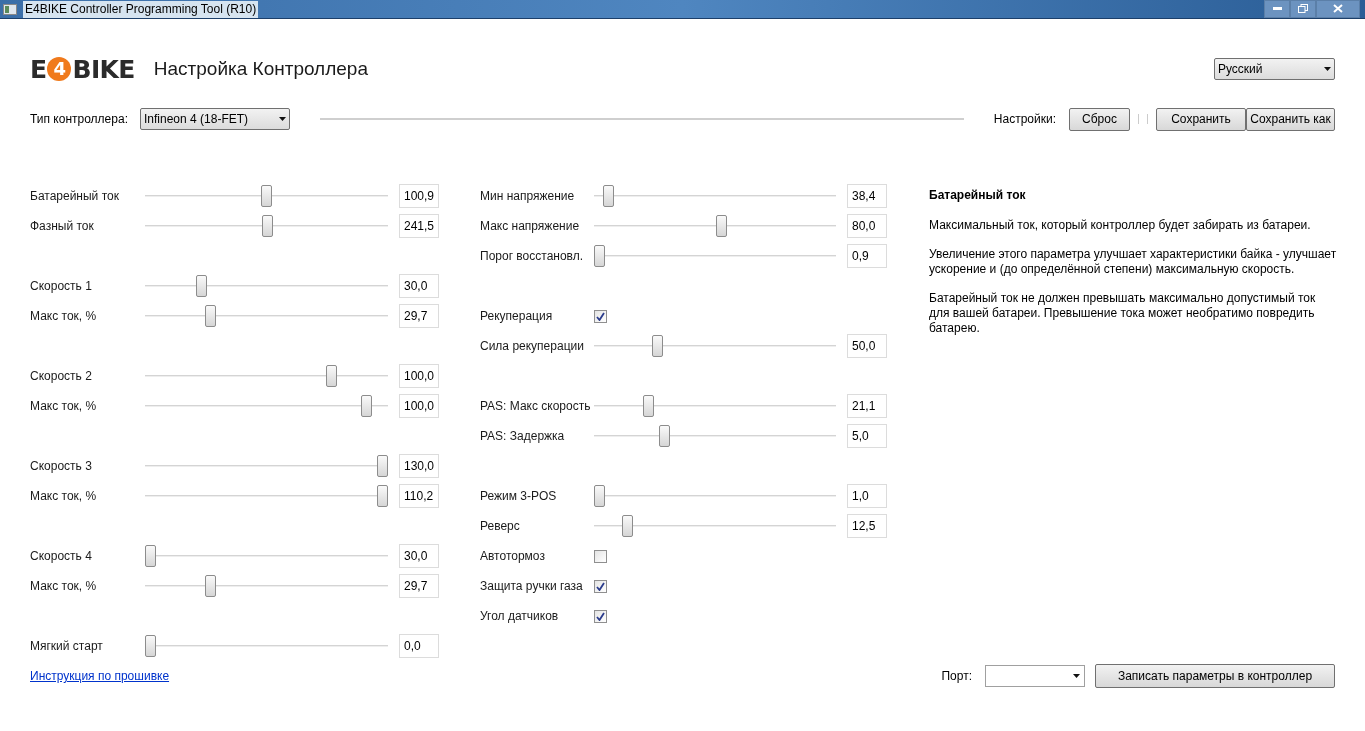  Describe the element at coordinates (100, 676) in the screenshot. I see `firmware-instructions-link: Инструкция по прошивке` at that location.